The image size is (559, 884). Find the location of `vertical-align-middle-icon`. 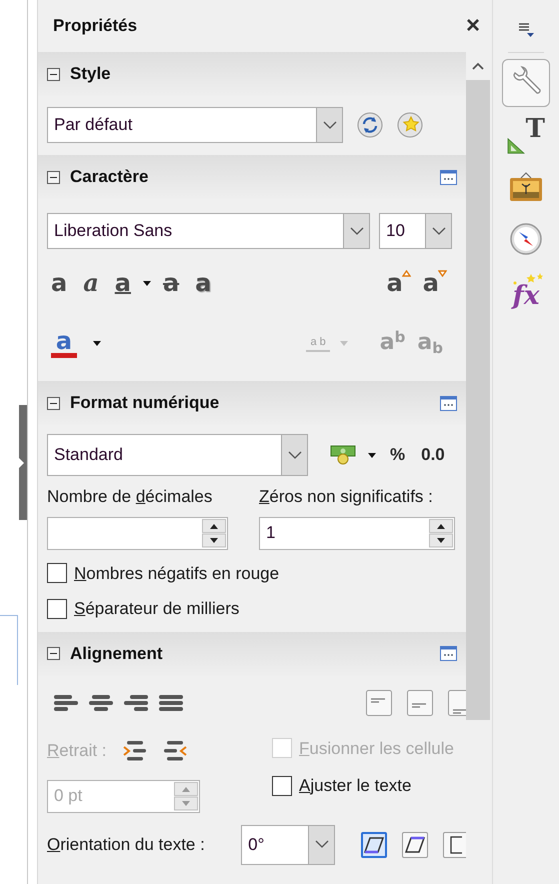

vertical-align-middle-icon is located at coordinates (420, 703).